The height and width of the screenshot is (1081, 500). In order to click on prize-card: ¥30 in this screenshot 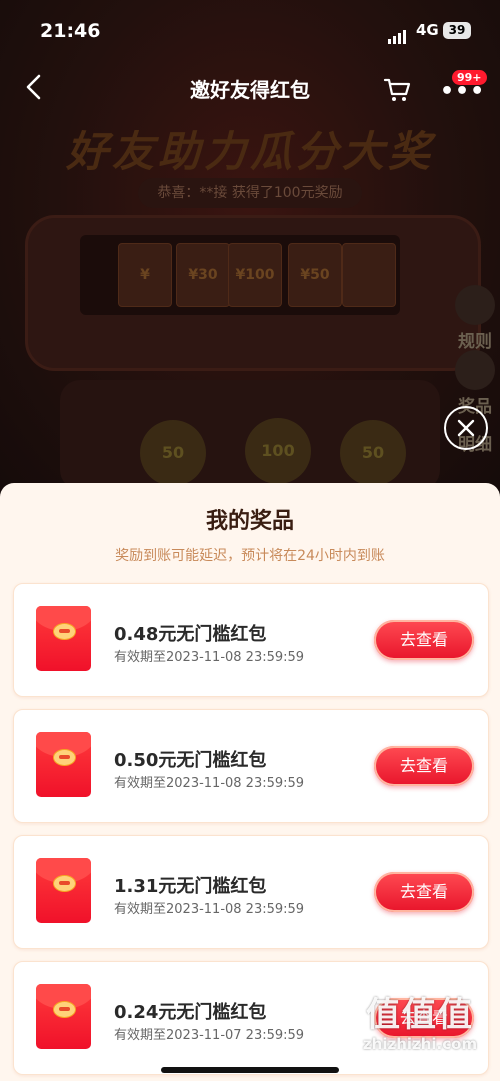, I will do `click(203, 275)`.